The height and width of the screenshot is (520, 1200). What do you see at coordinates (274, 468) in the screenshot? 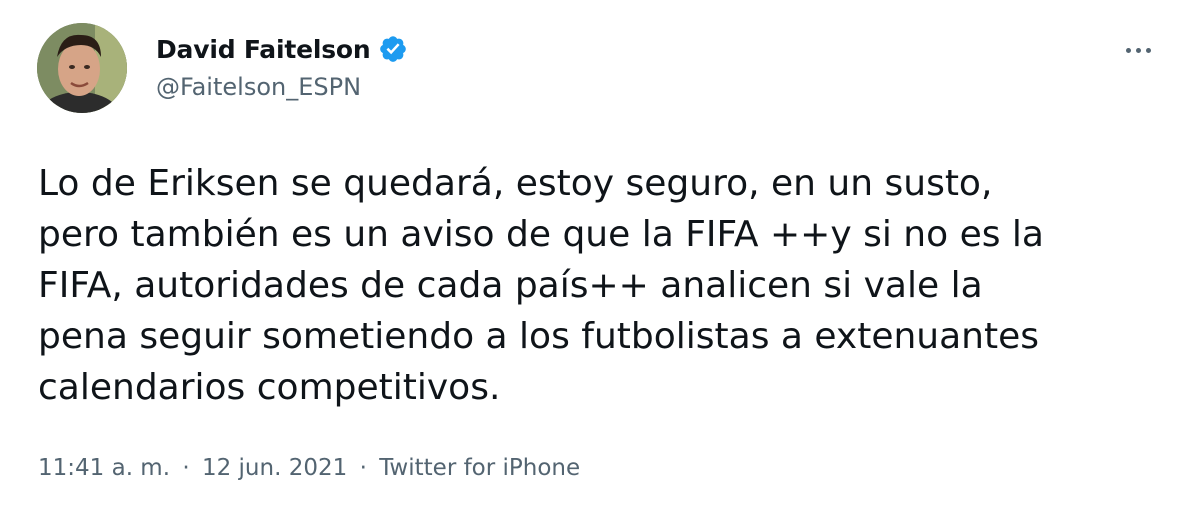
I see `tweet-date: 12 jun. 2021` at bounding box center [274, 468].